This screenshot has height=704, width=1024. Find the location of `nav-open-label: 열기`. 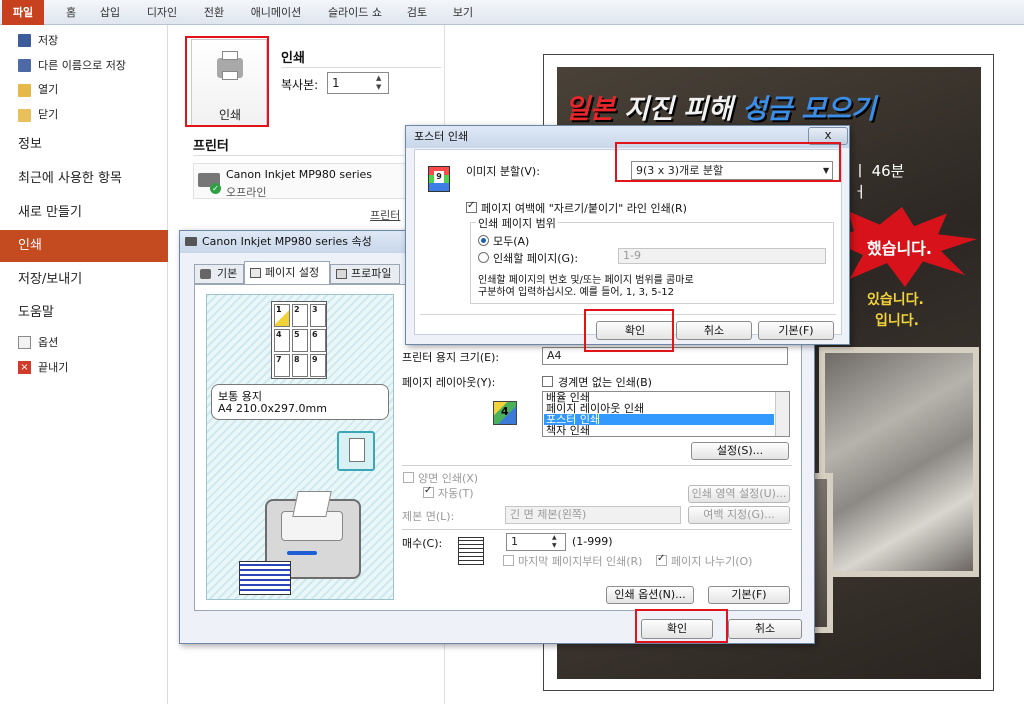

nav-open-label: 열기 is located at coordinates (48, 89).